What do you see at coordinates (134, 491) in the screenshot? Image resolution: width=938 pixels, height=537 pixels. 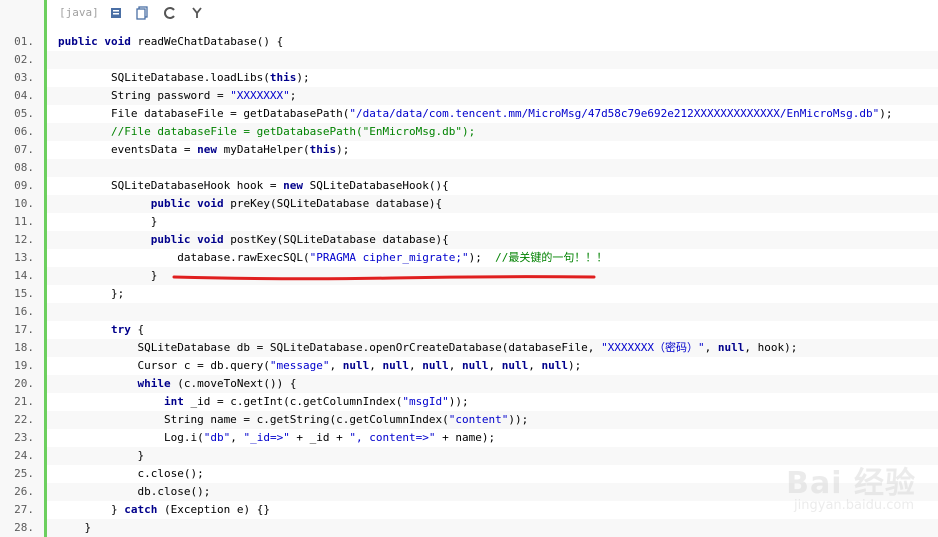 I see `code-text: db.close();` at bounding box center [134, 491].